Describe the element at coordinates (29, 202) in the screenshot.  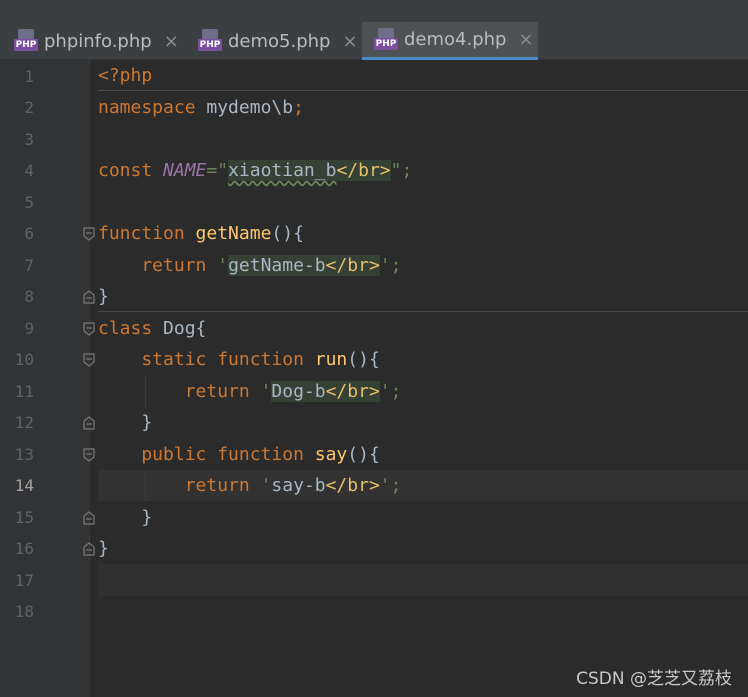
I see `line-number: 5` at that location.